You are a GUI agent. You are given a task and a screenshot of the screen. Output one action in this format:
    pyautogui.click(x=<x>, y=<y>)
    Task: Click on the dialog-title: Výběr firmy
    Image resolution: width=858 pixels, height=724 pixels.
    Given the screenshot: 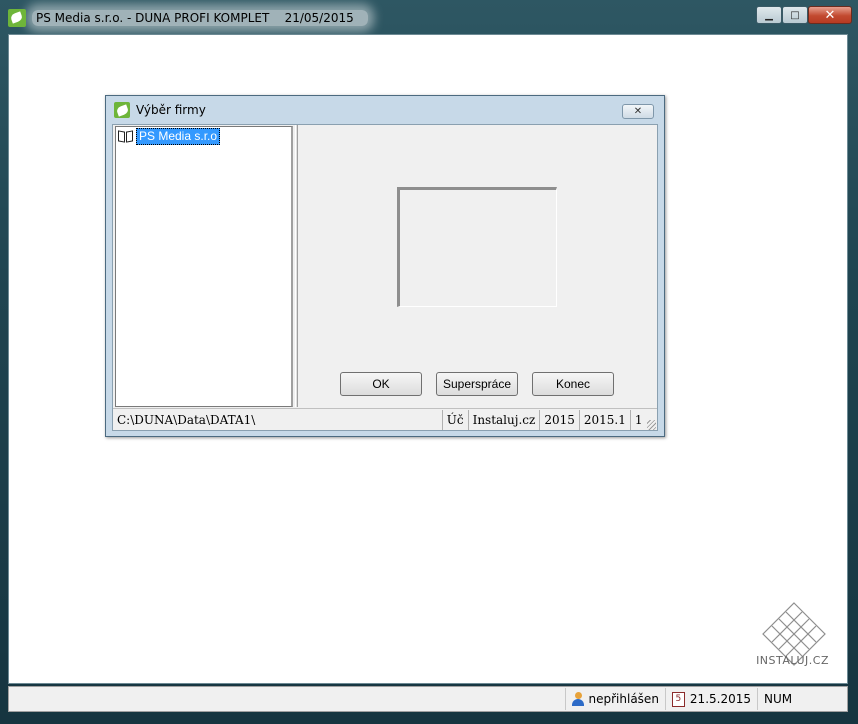 What is the action you would take?
    pyautogui.click(x=171, y=110)
    